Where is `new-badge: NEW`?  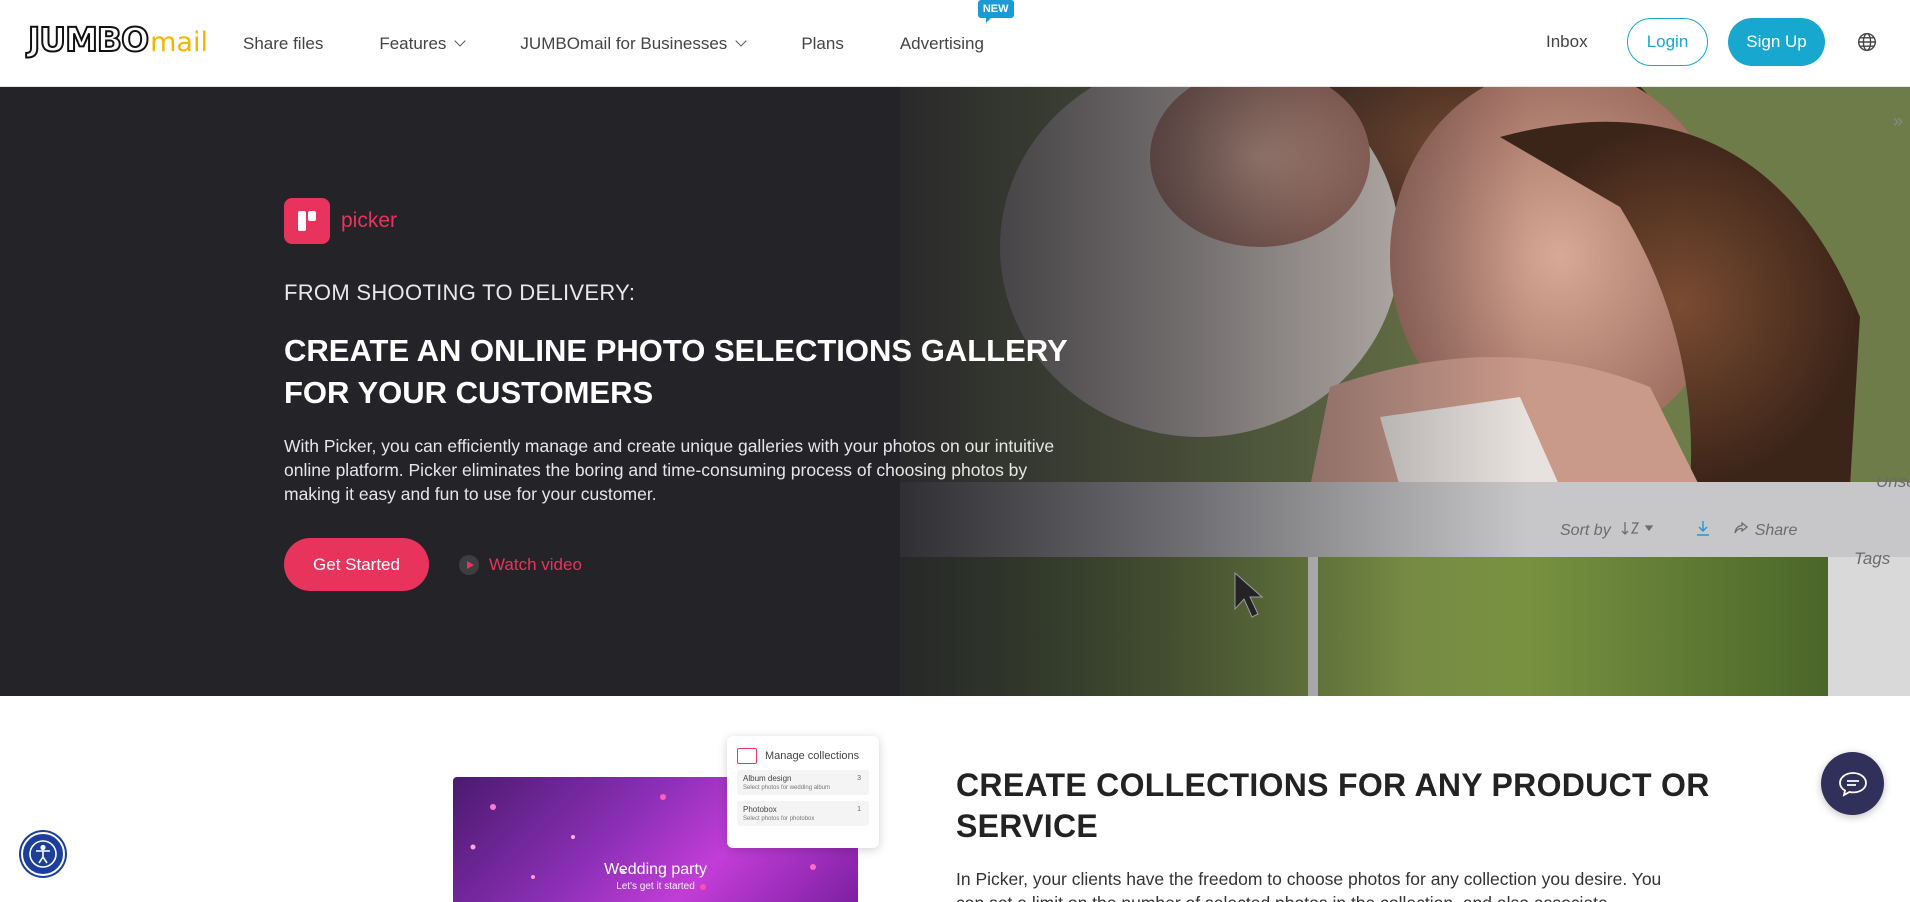
new-badge: NEW is located at coordinates (995, 11).